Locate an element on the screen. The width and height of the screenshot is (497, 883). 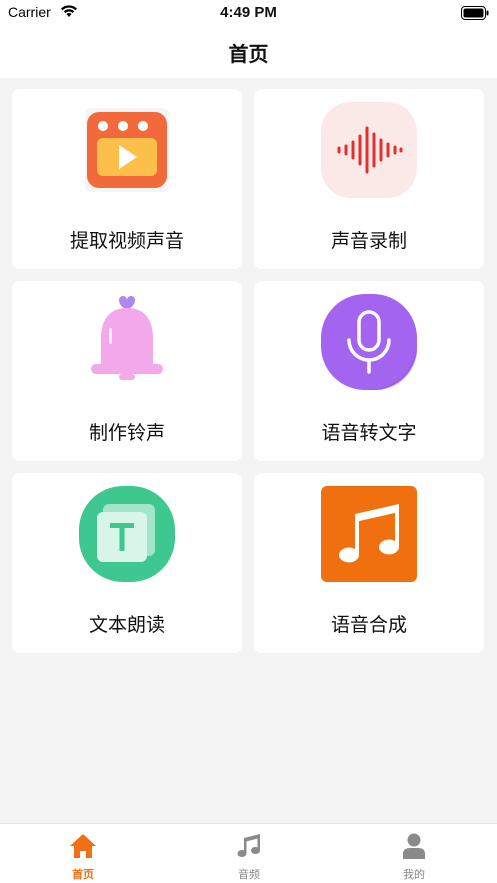
feature-label: 声音录制 is located at coordinates (368, 241).